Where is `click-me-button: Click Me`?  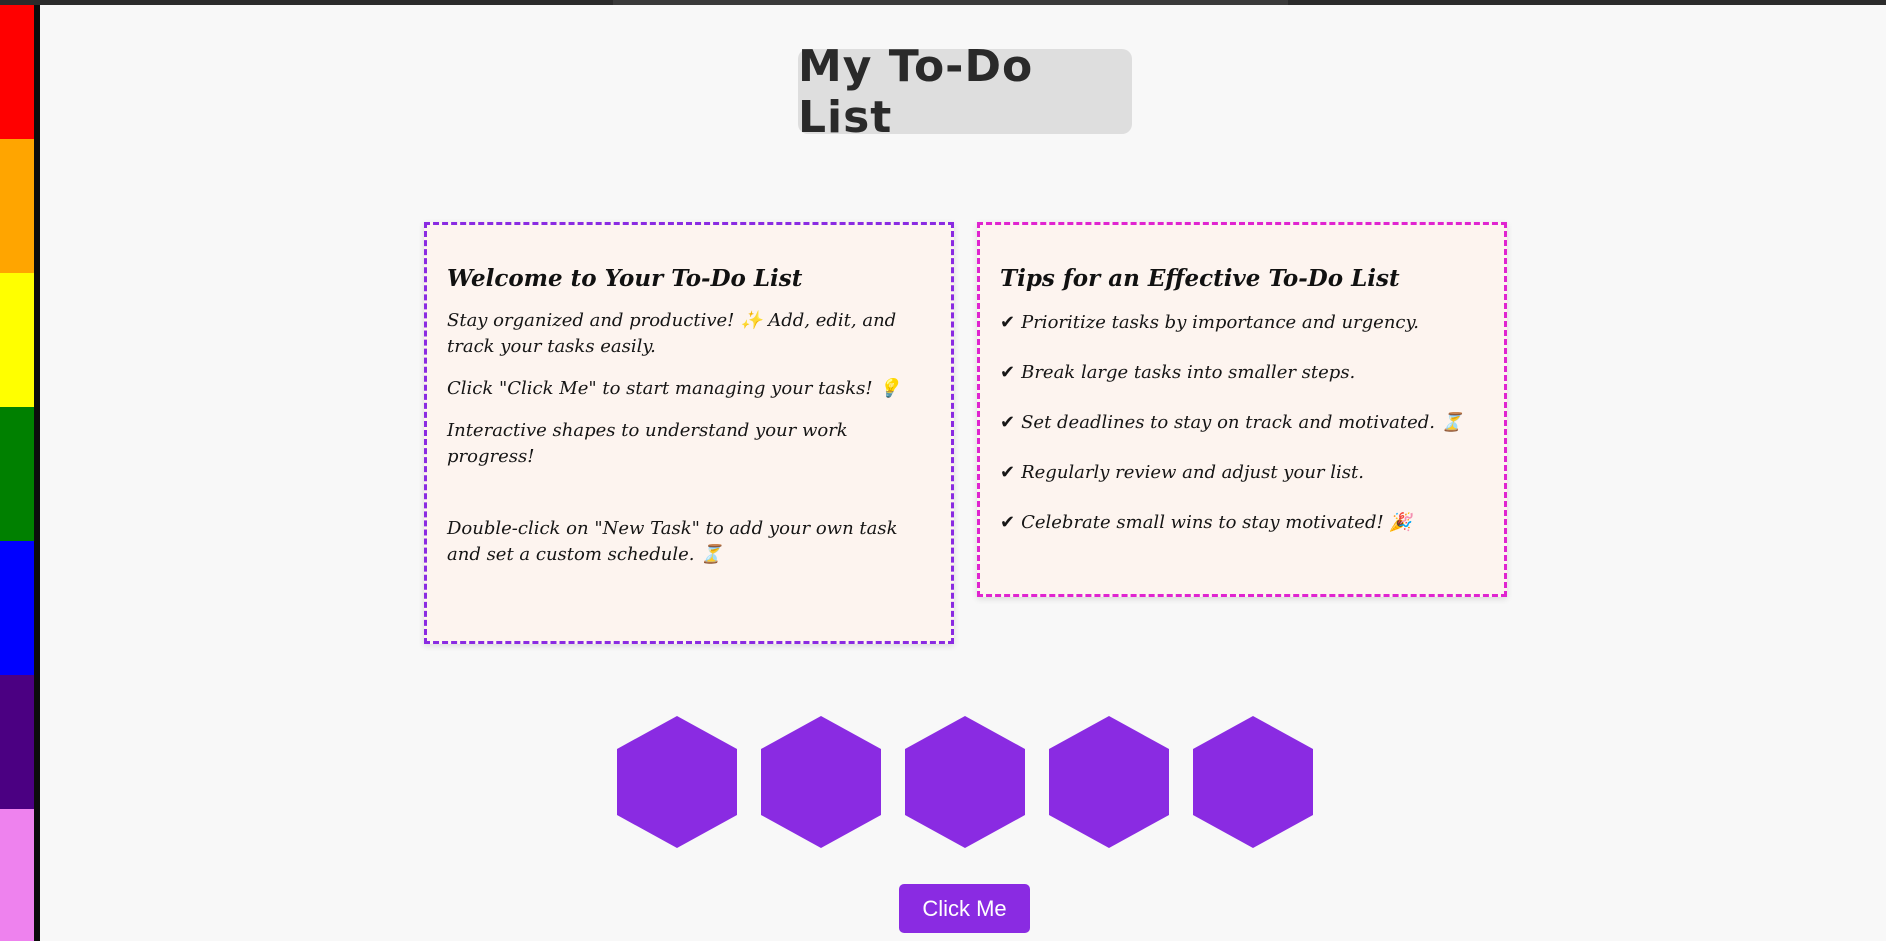 click-me-button: Click Me is located at coordinates (964, 908).